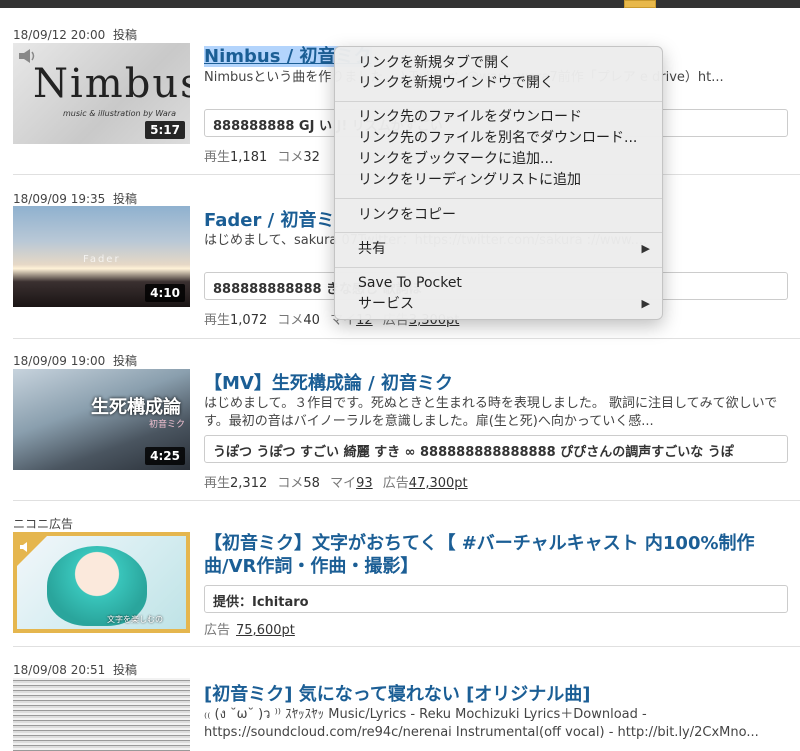  I want to click on video-stats: 再生1,181 コメ32, so click(262, 157).